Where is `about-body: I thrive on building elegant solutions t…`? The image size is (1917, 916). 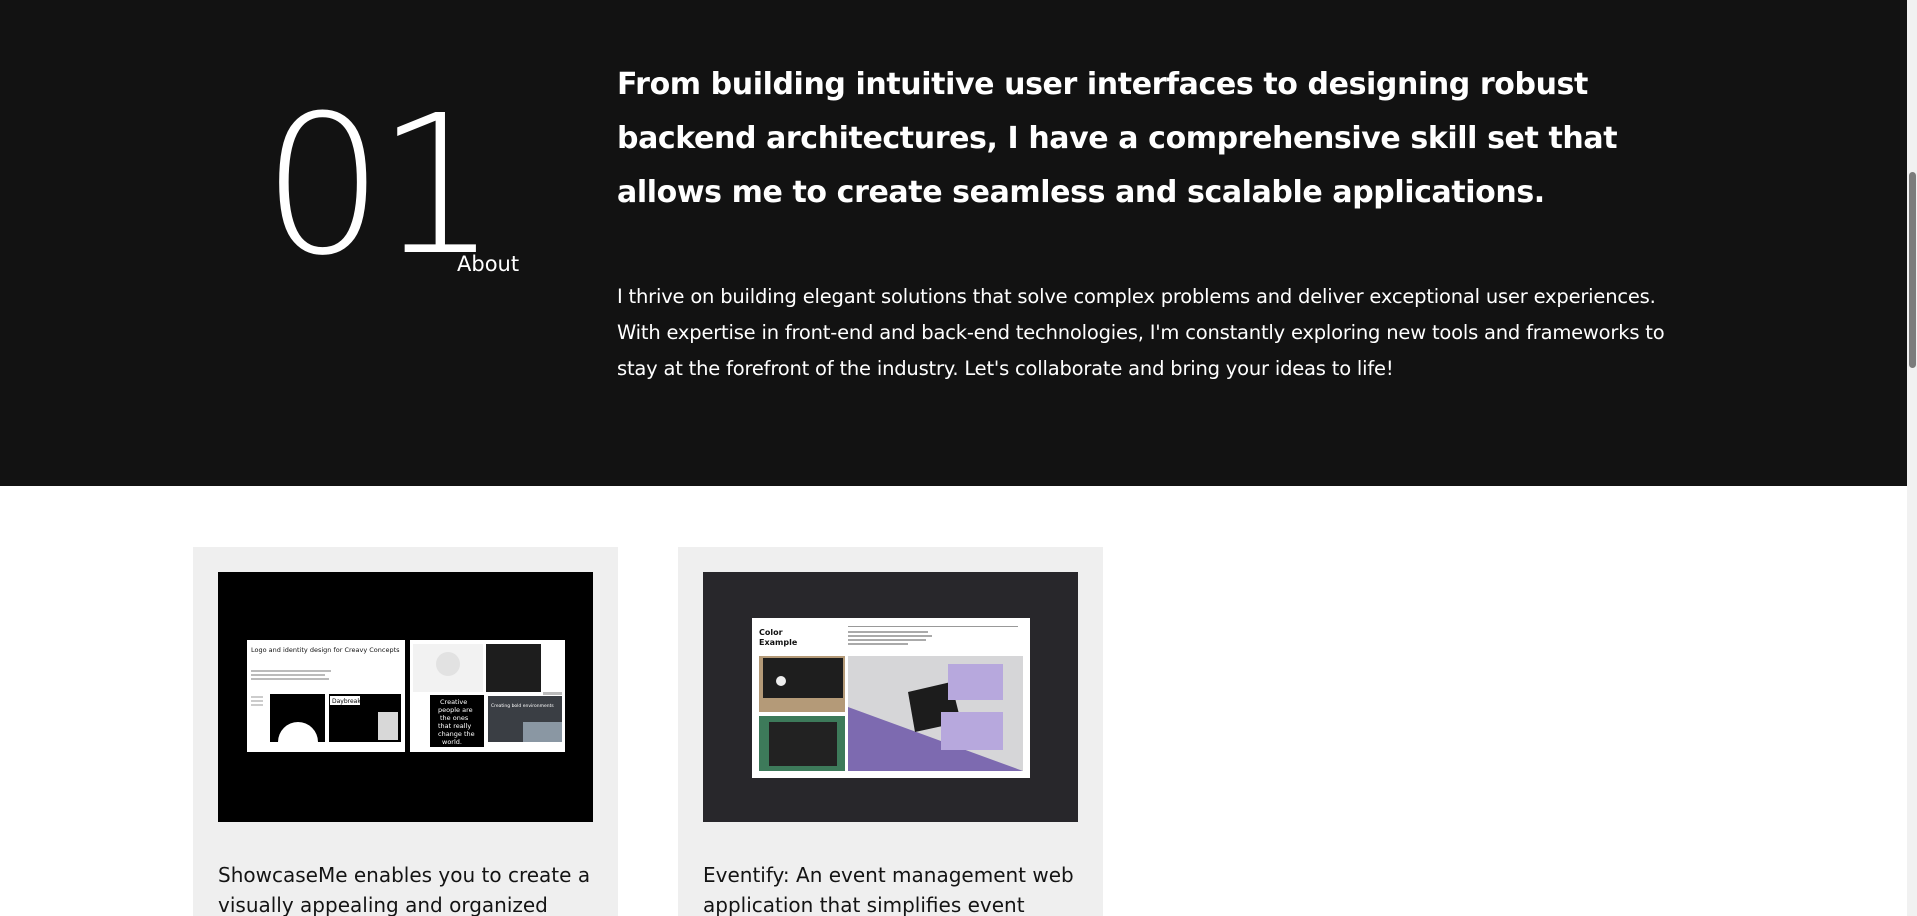
about-body: I thrive on building elegant solutions t… is located at coordinates (1141, 332).